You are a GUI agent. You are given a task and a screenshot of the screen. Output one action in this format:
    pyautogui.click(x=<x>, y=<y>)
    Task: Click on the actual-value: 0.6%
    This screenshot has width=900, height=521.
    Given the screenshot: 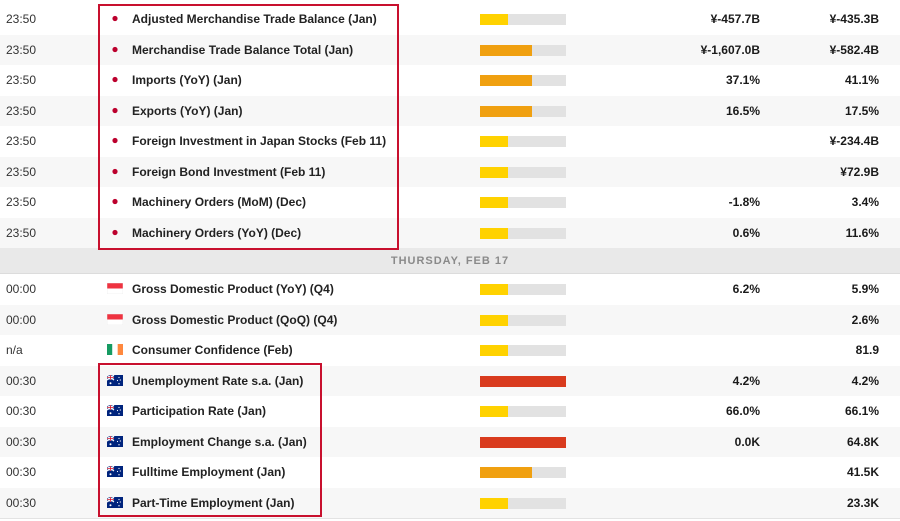 What is the action you would take?
    pyautogui.click(x=746, y=232)
    